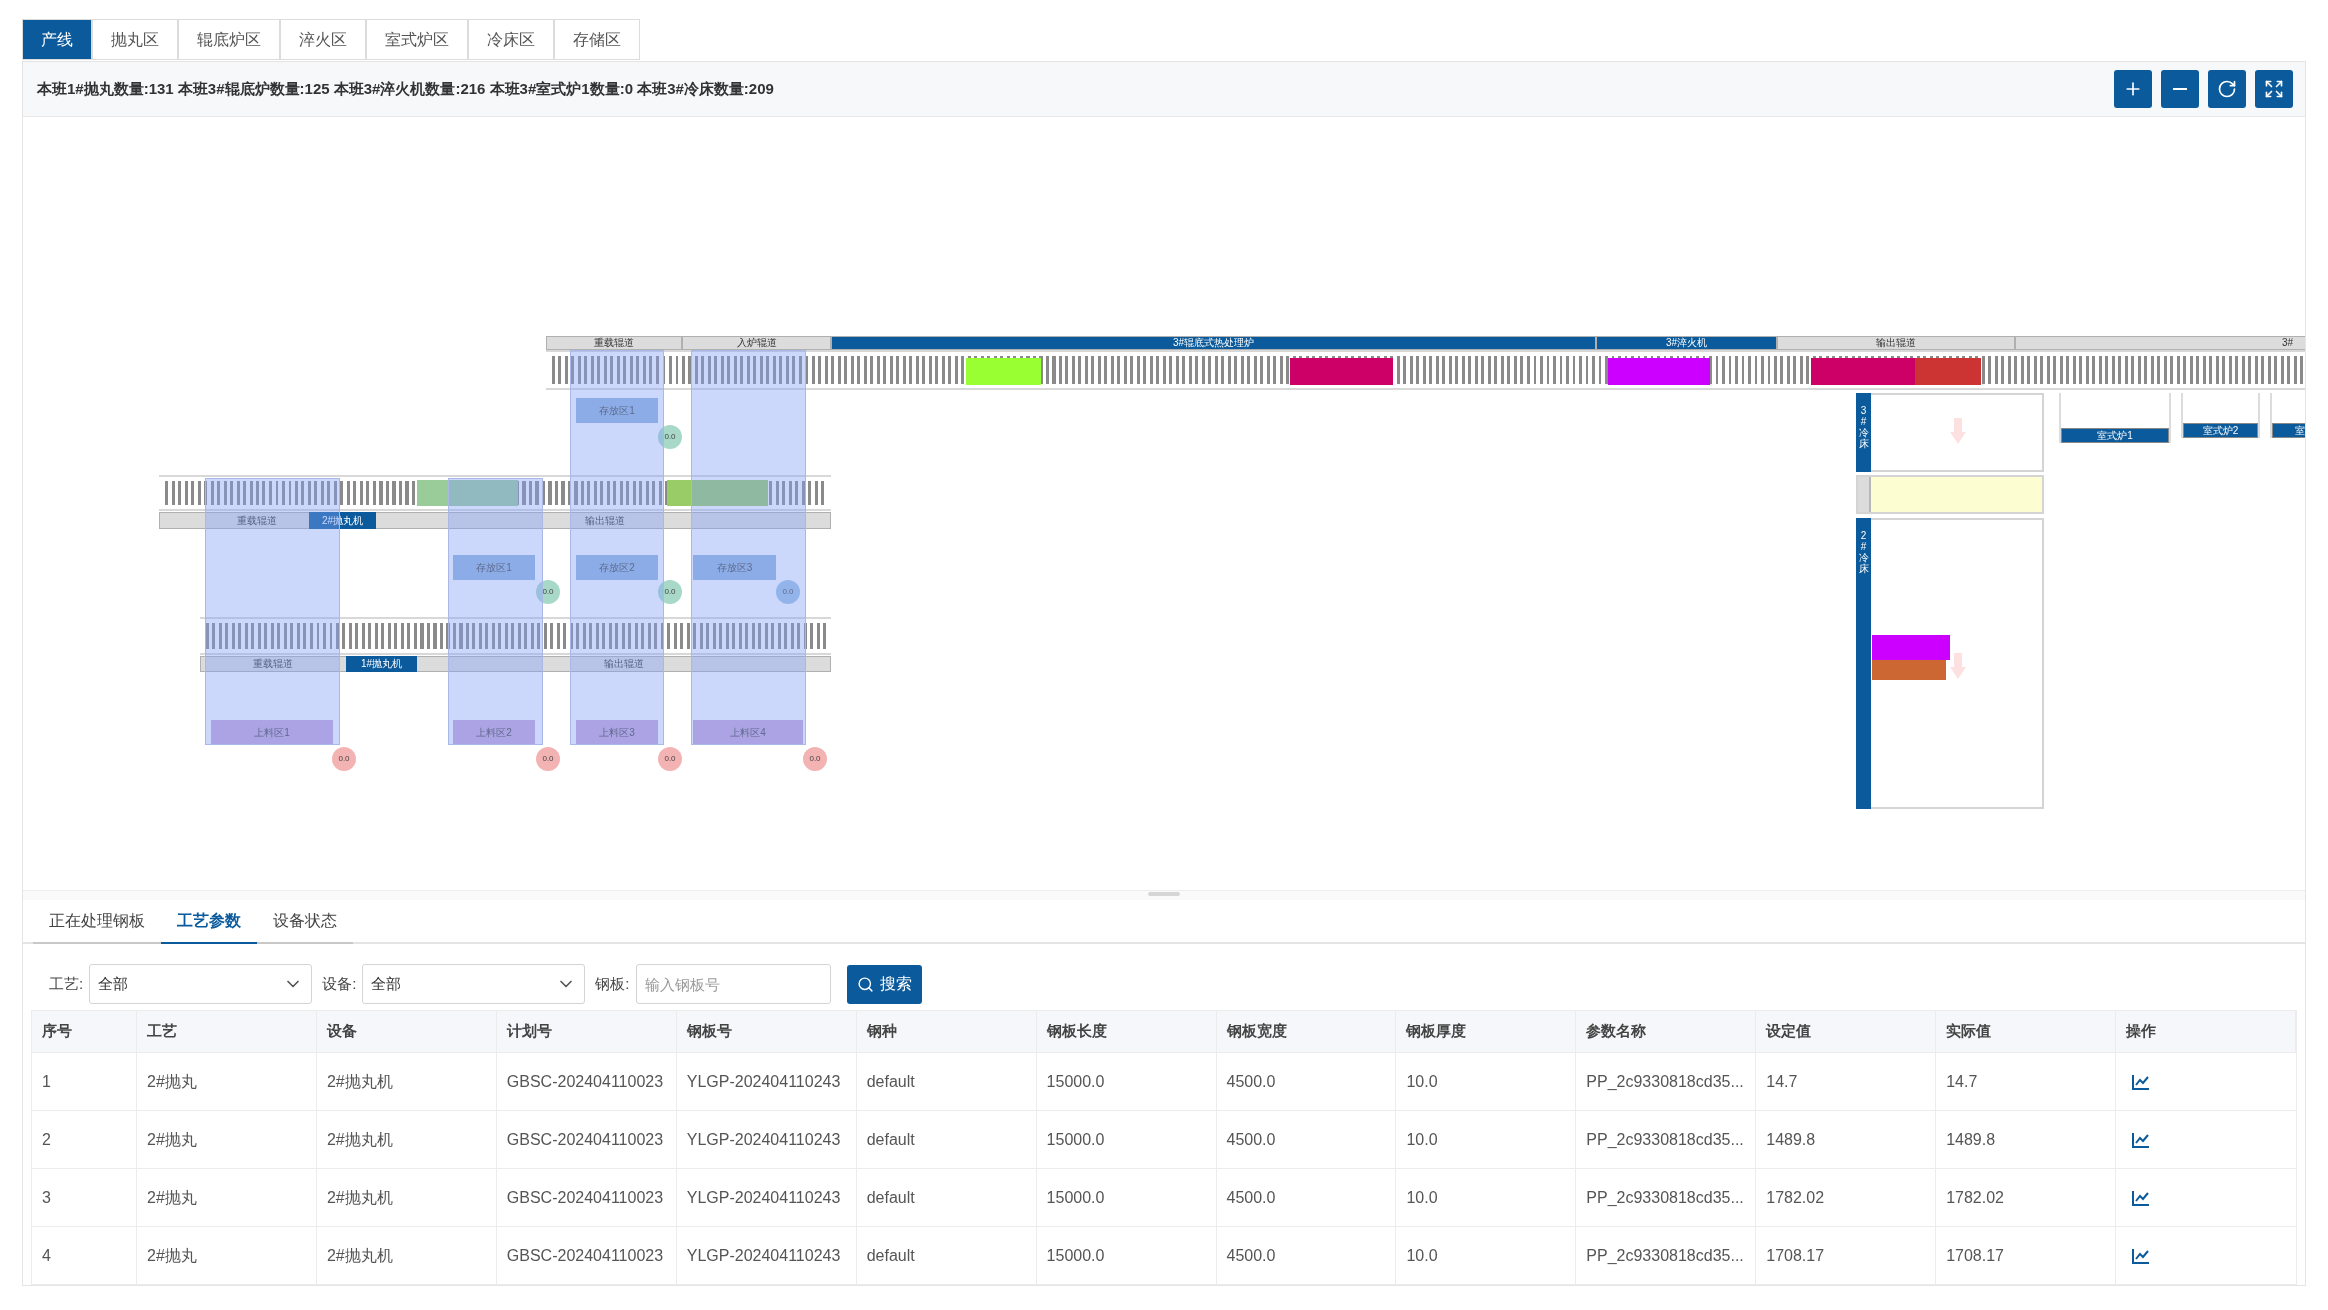  I want to click on furnace-label: 室, so click(2288, 430).